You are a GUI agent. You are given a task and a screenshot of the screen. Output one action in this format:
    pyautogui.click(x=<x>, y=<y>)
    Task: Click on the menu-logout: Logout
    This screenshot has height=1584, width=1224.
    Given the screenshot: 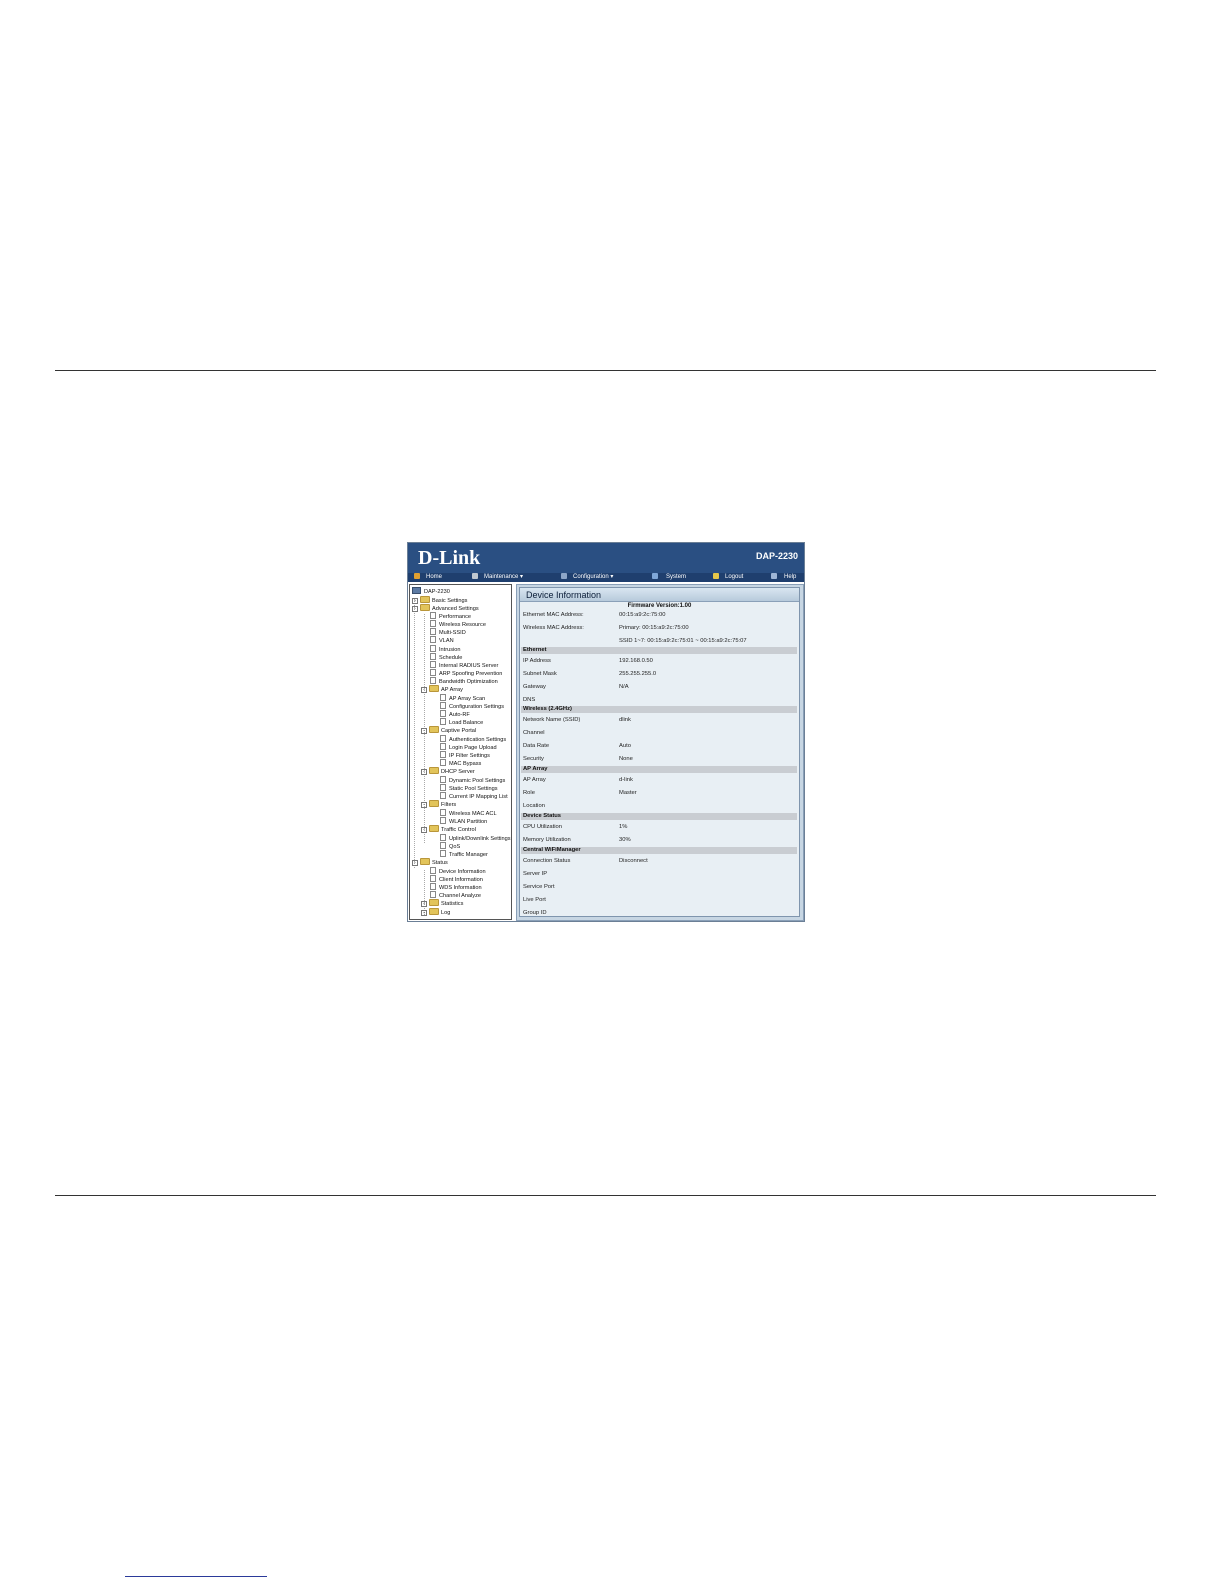 What is the action you would take?
    pyautogui.click(x=728, y=577)
    